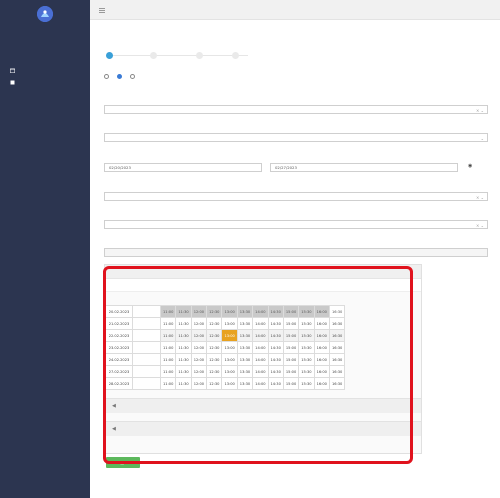 The width and height of the screenshot is (500, 498). What do you see at coordinates (296, 196) in the screenshot?
I see `branch-select: × ⌄` at bounding box center [296, 196].